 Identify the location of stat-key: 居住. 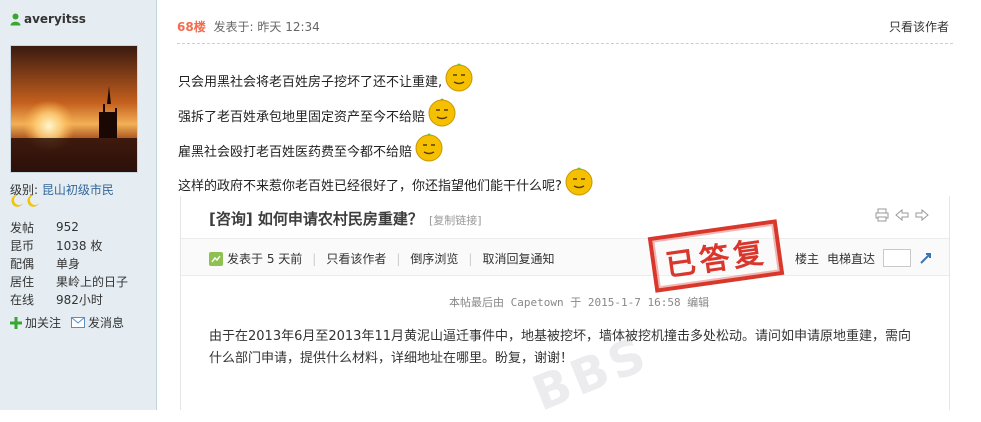
(22, 281).